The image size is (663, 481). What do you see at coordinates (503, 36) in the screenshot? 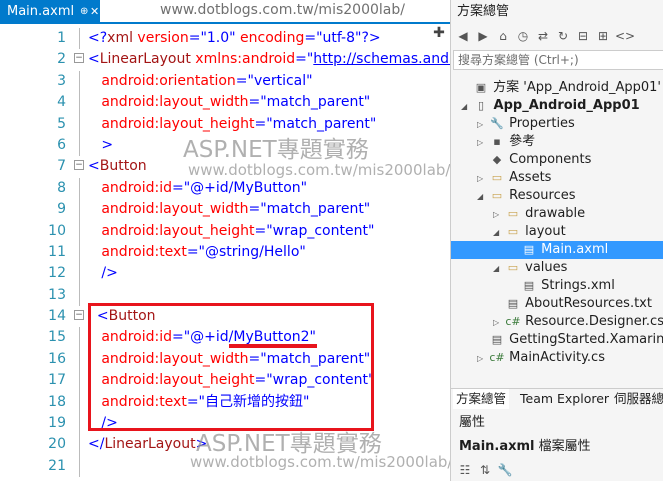
I see `home-icon: ⌂` at bounding box center [503, 36].